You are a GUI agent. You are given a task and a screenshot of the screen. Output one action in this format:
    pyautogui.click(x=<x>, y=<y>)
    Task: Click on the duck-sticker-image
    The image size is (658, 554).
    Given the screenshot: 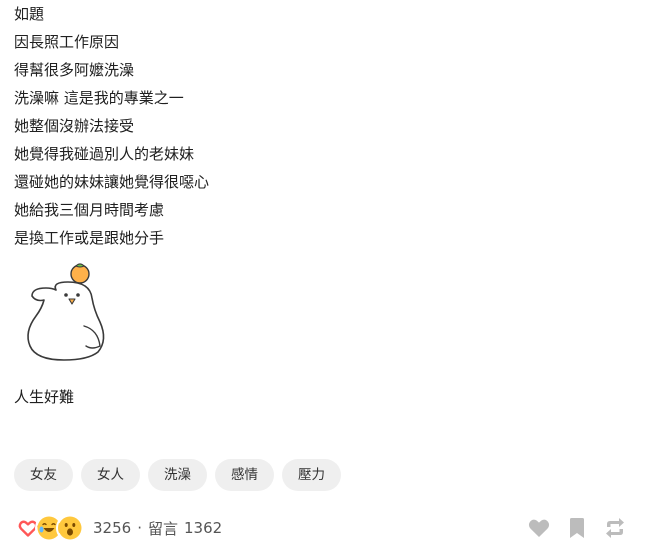 What is the action you would take?
    pyautogui.click(x=67, y=312)
    